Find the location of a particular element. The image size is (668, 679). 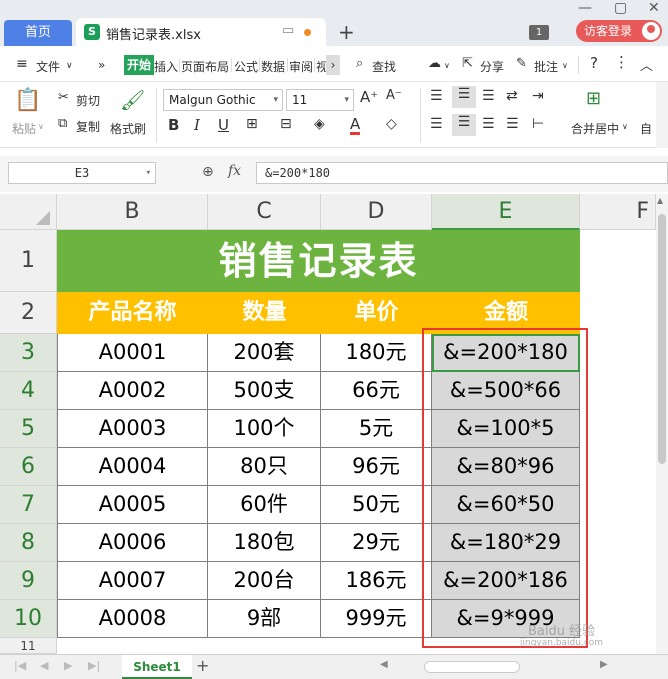

prev-sheet-icon: ◀ is located at coordinates (44, 665).